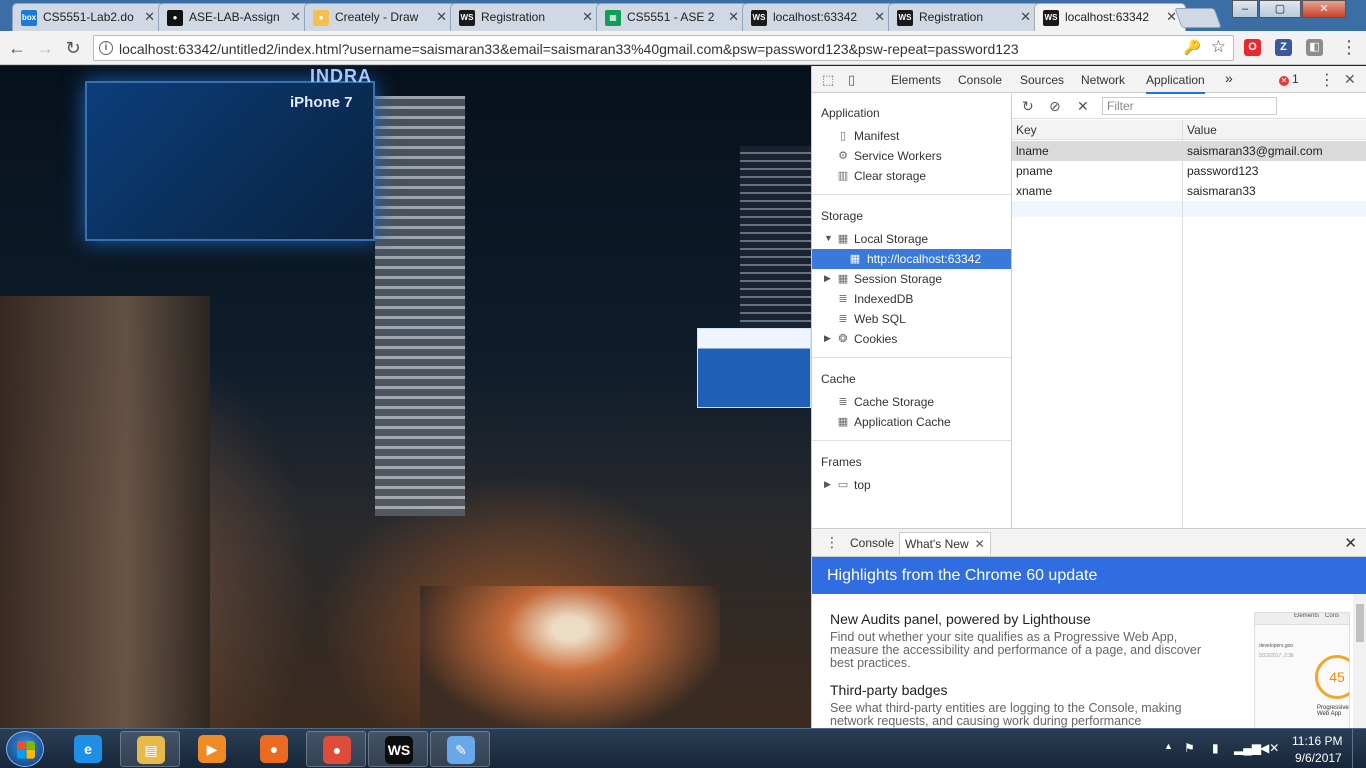 The image size is (1366, 768). I want to click on clear-all-icon: ⊘, so click(1055, 106).